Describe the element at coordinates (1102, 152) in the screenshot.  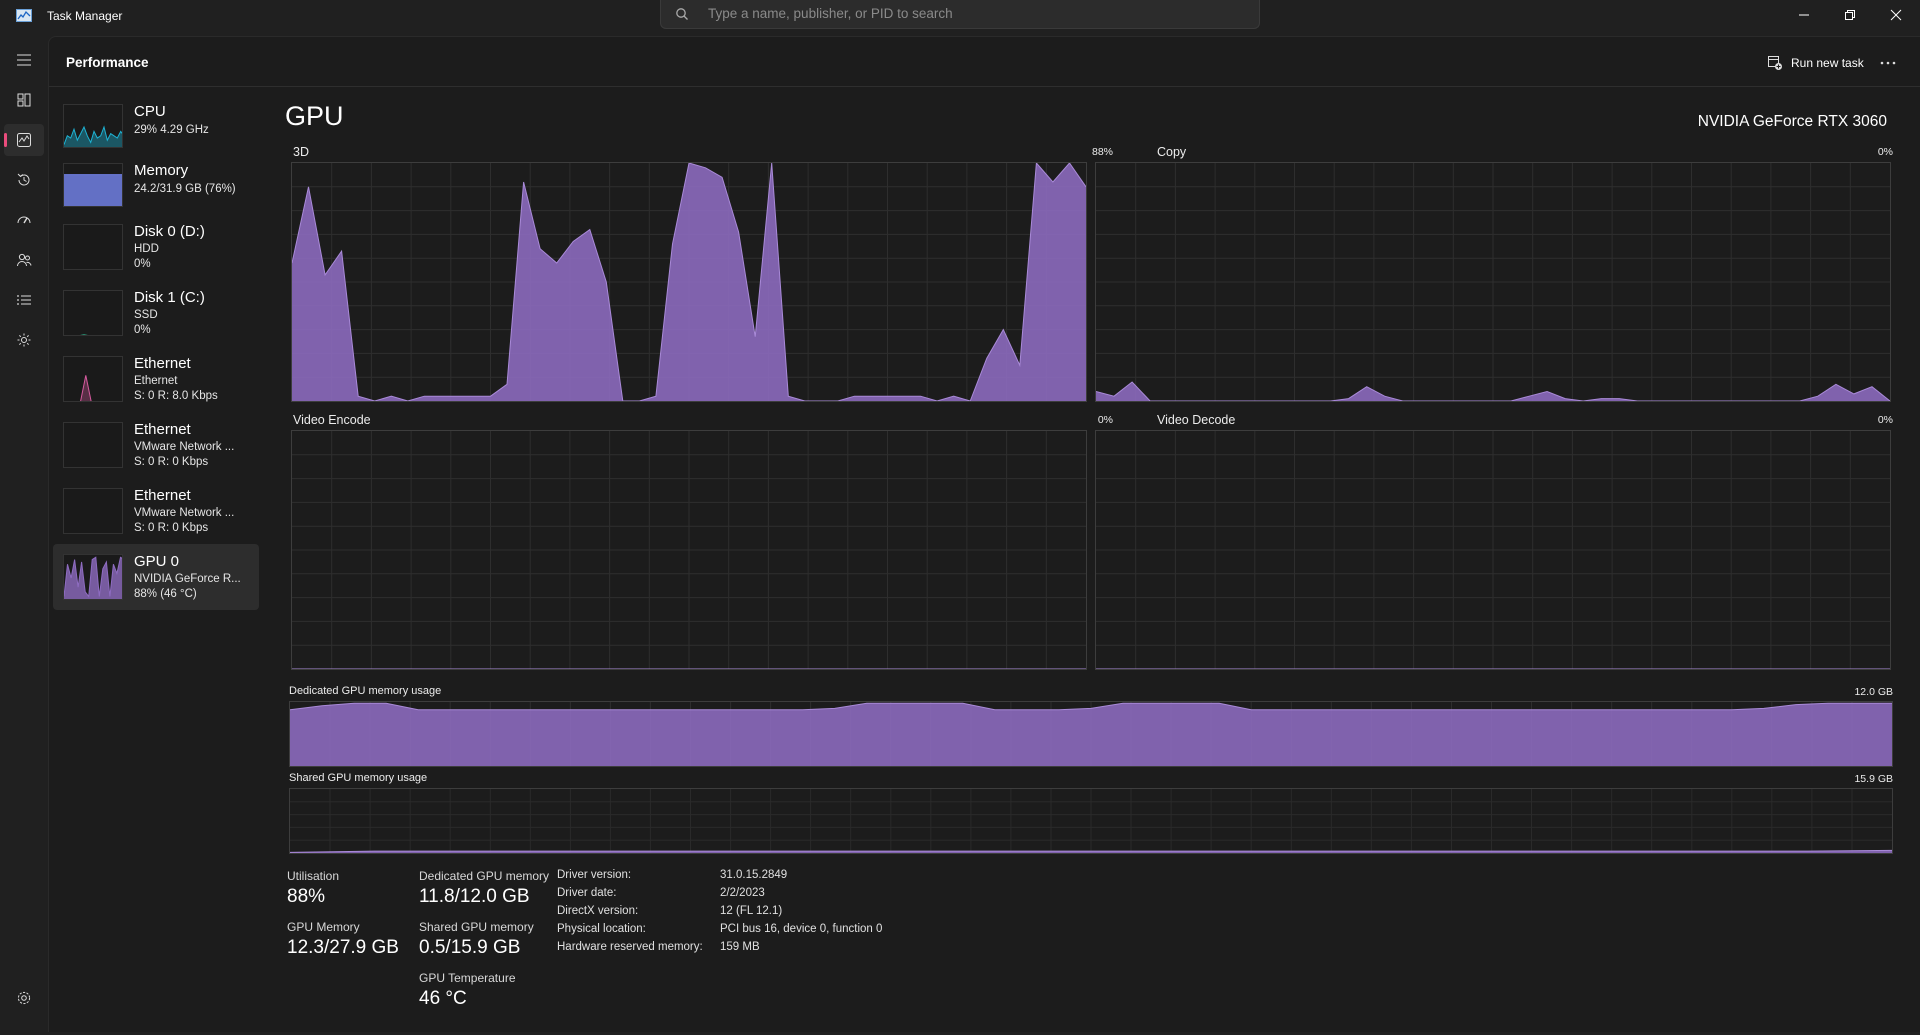
I see `engine-3d-value: 88%` at that location.